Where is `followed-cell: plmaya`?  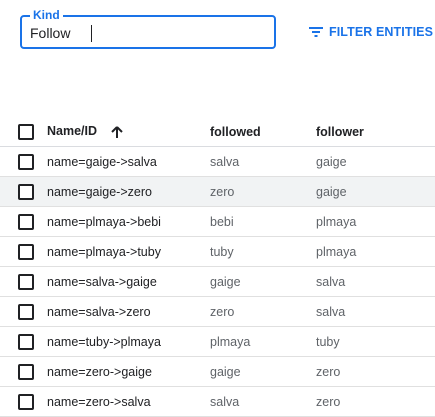
followed-cell: plmaya is located at coordinates (230, 341).